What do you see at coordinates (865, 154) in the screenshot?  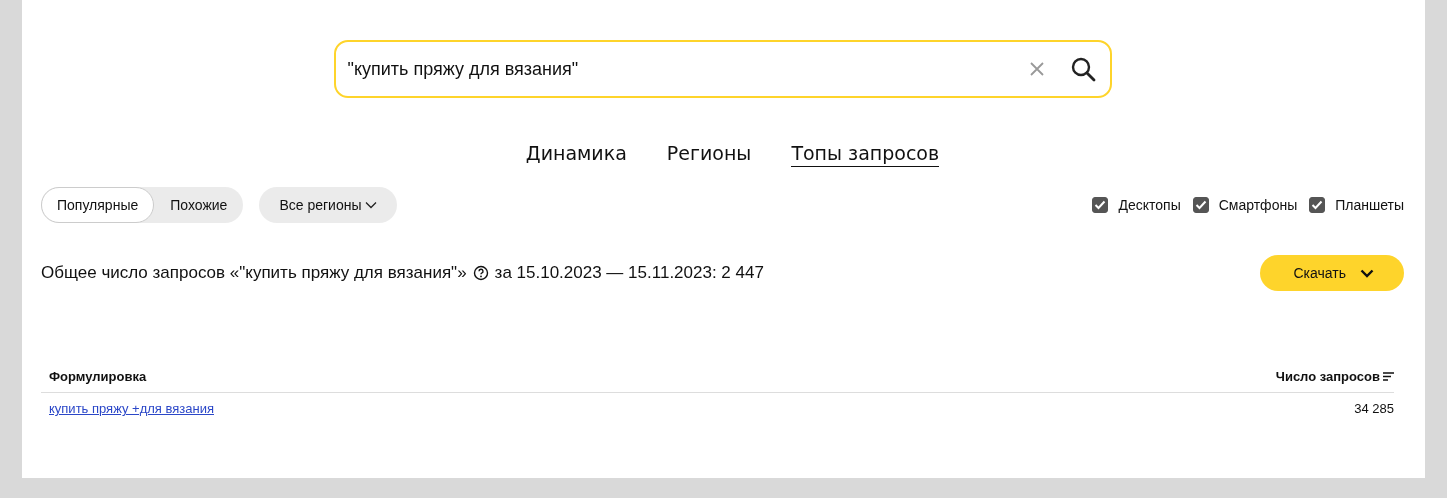 I see `tab: Топы запросов` at bounding box center [865, 154].